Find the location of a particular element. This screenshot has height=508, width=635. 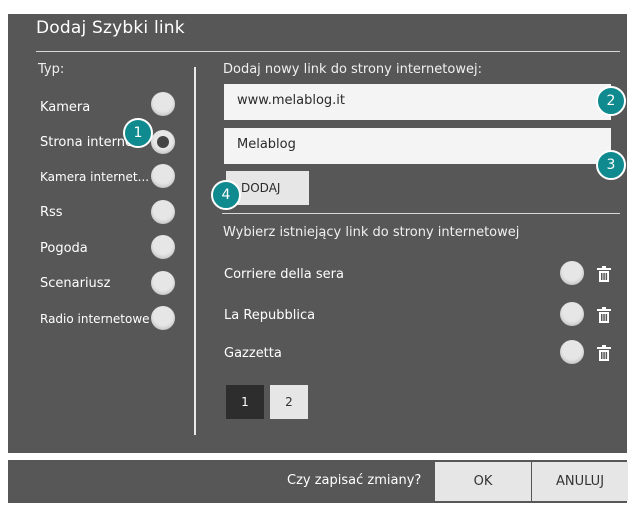

existing-link-item: Corriere della sera is located at coordinates (284, 274).